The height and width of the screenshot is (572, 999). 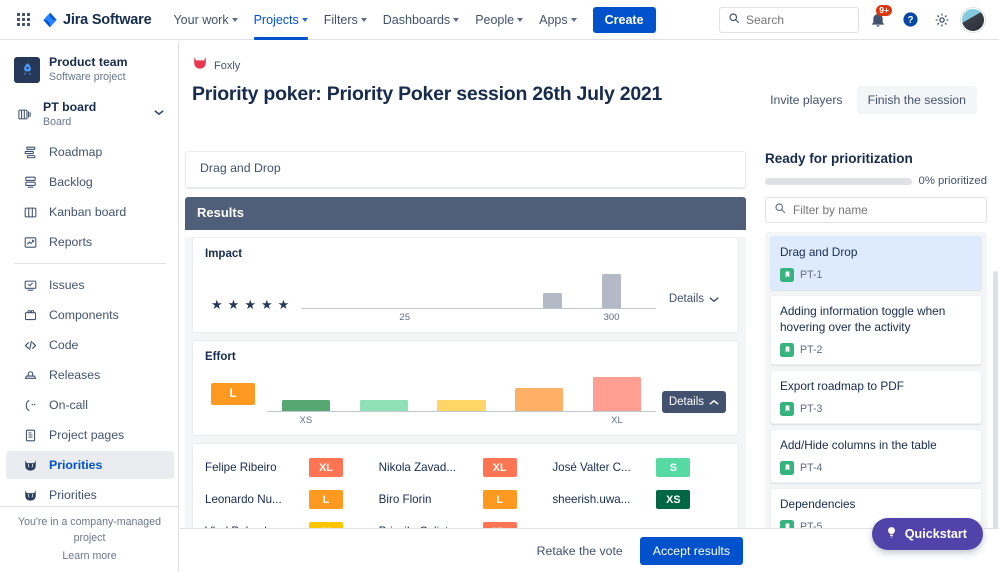 I want to click on create-button: Create, so click(x=624, y=19).